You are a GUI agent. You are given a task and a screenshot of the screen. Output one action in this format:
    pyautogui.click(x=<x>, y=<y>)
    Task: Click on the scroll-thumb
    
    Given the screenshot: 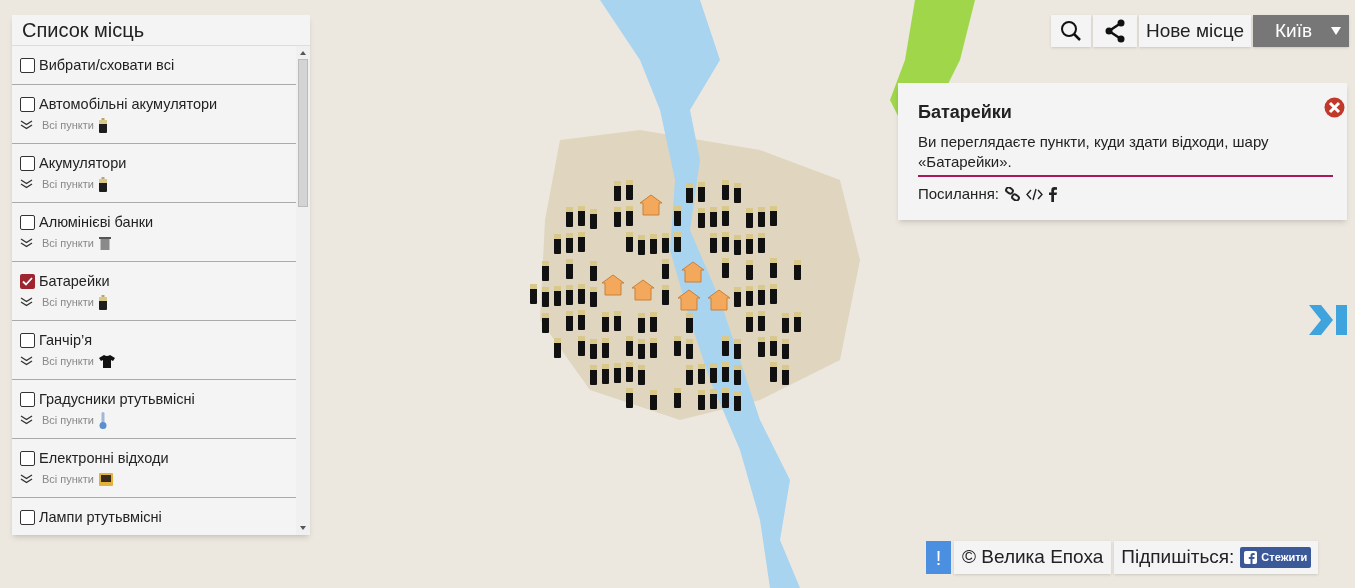 What is the action you would take?
    pyautogui.click(x=303, y=133)
    